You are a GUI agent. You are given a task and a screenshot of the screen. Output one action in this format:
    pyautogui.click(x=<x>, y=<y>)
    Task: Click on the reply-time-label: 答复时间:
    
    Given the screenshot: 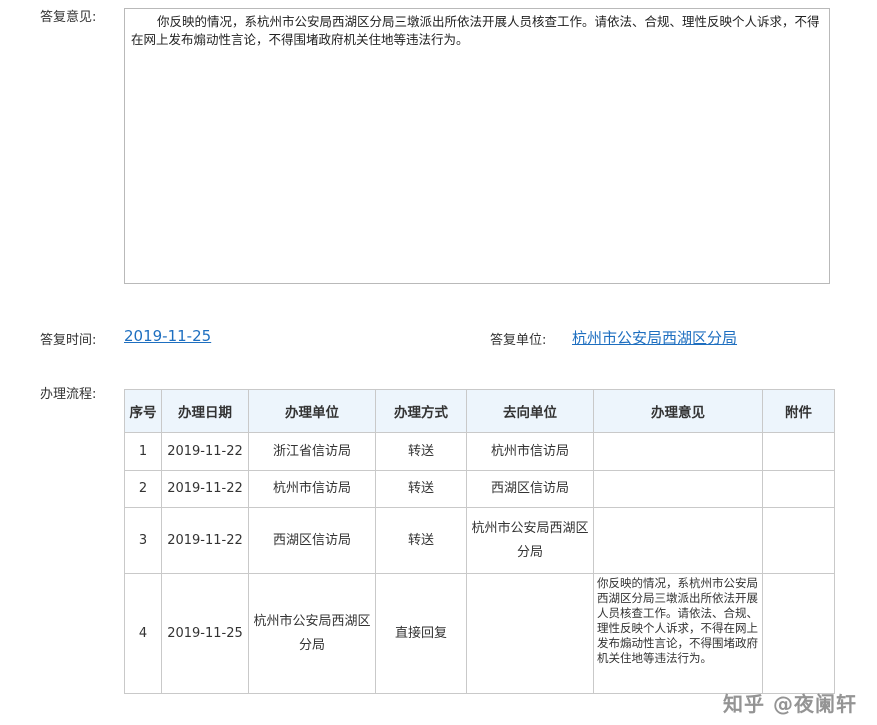 What is the action you would take?
    pyautogui.click(x=68, y=340)
    